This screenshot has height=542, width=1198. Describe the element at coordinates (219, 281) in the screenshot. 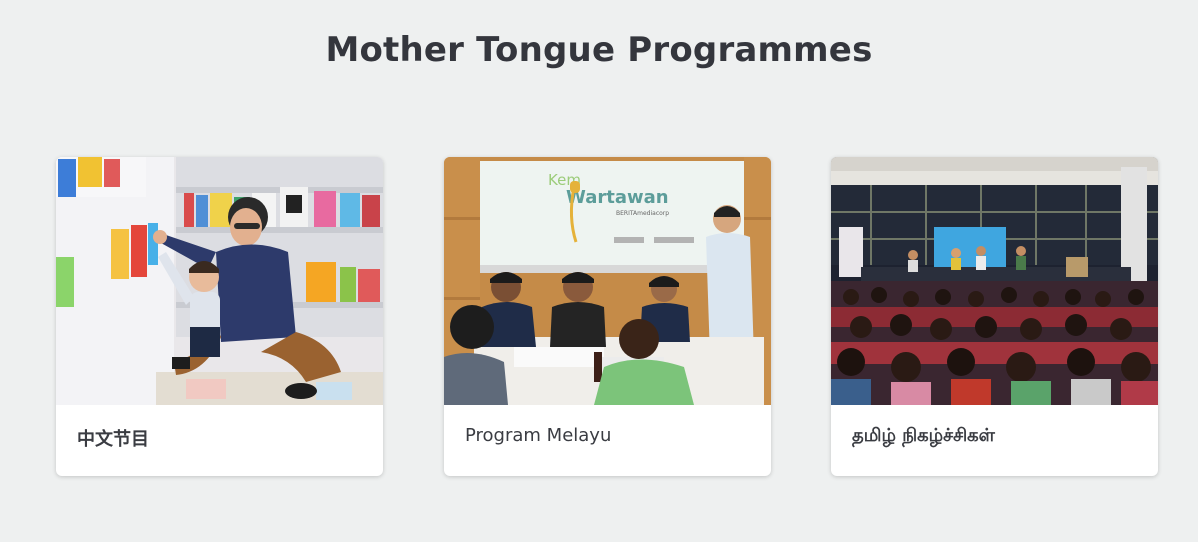

I see `card-image-library-reading` at that location.